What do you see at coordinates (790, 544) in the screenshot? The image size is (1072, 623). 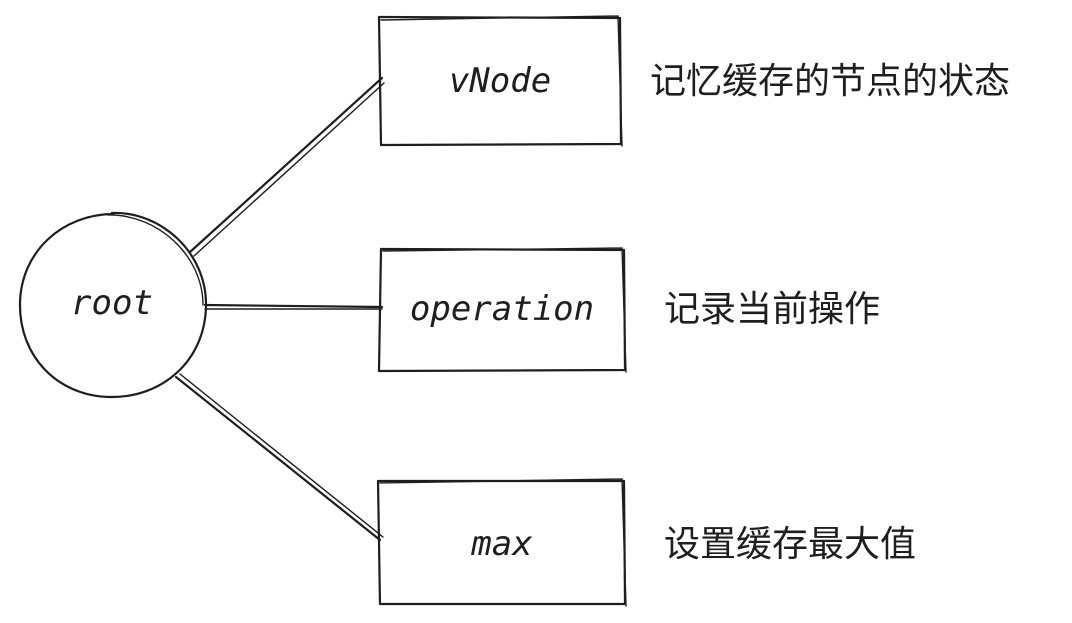 I see `max-note: 设置缓存最大值` at bounding box center [790, 544].